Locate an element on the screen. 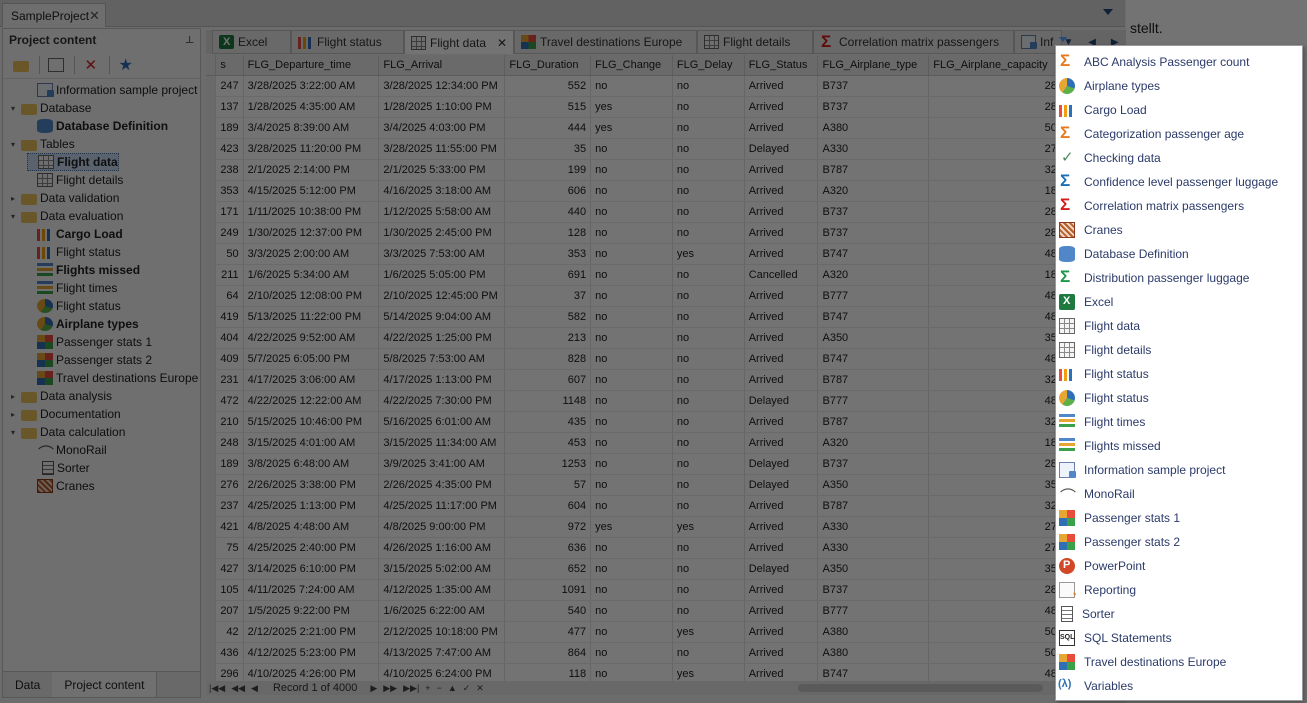  cell-s: 427 is located at coordinates (229, 569).